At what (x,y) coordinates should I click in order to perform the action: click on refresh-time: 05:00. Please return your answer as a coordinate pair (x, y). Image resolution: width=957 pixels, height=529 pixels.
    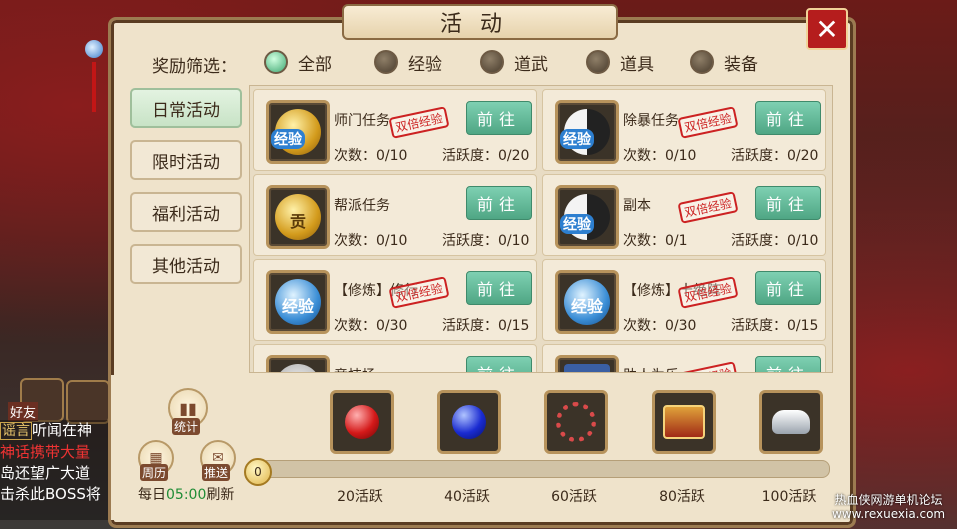
    Looking at the image, I should click on (186, 495).